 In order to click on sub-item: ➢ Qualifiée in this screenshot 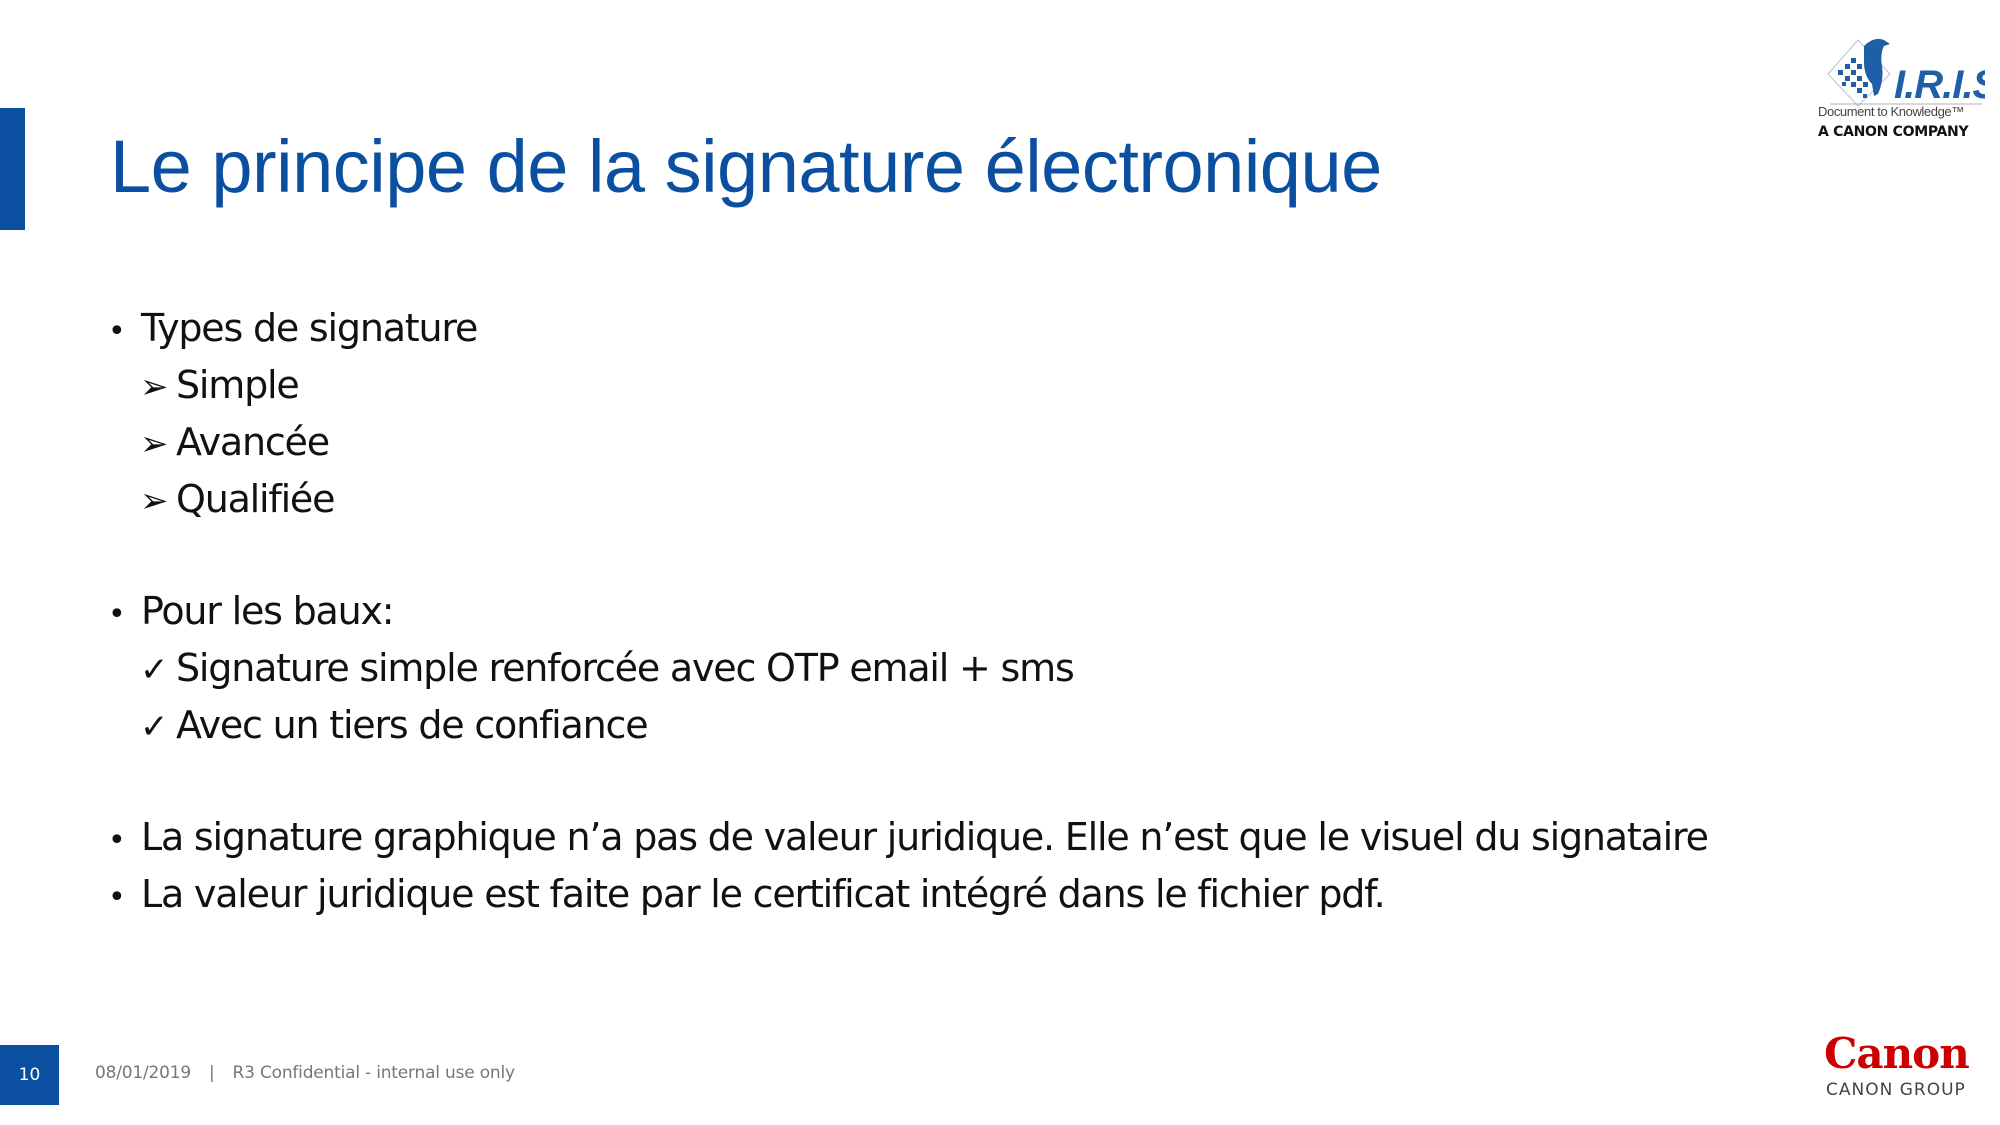, I will do `click(1008, 499)`.